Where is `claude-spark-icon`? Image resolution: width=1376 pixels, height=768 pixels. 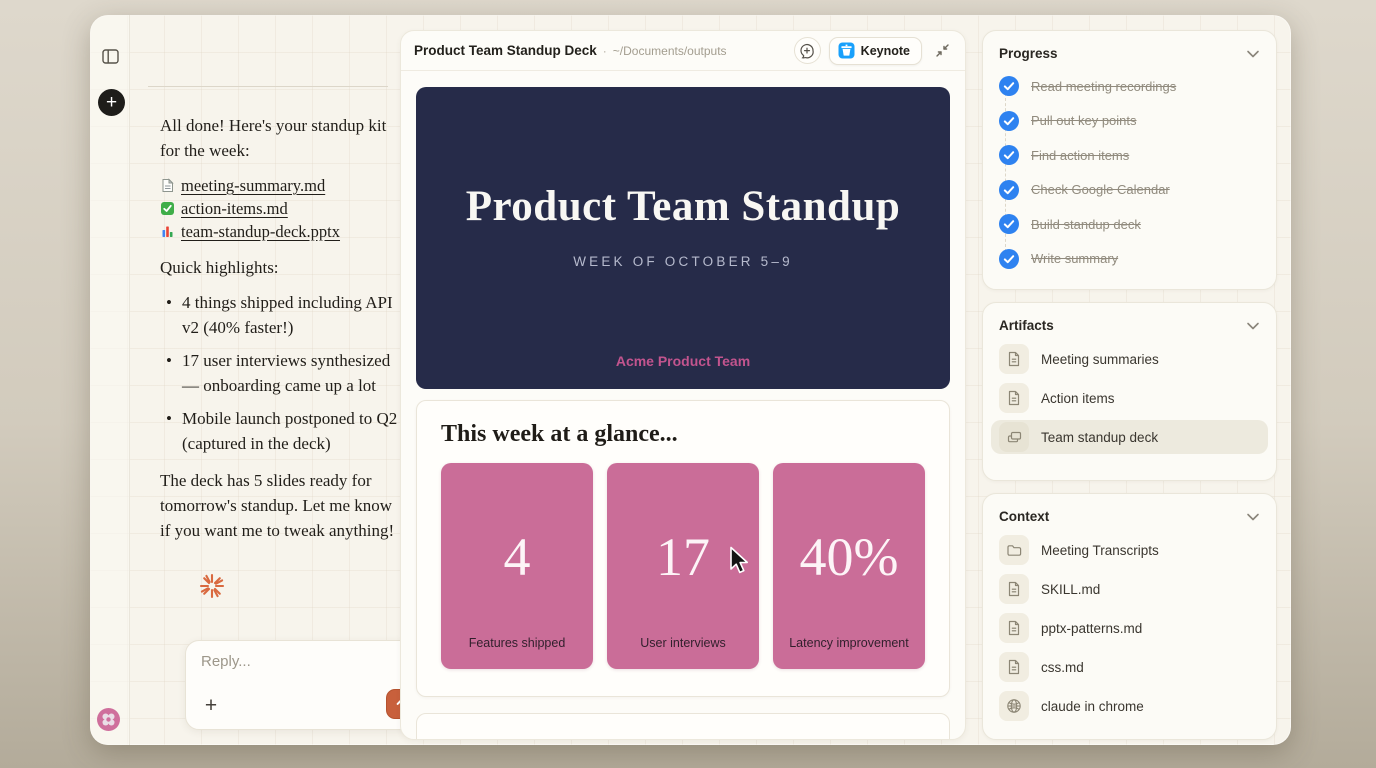
claude-spark-icon is located at coordinates (212, 586).